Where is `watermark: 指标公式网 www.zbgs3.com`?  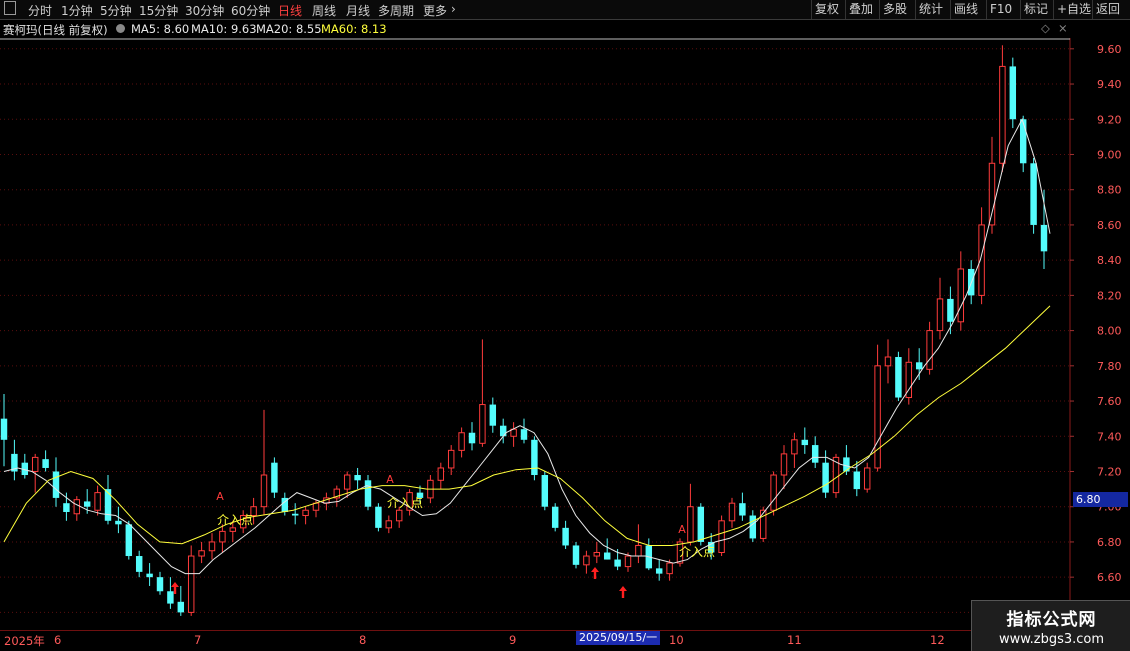
watermark: 指标公式网 www.zbgs3.com is located at coordinates (1050, 625).